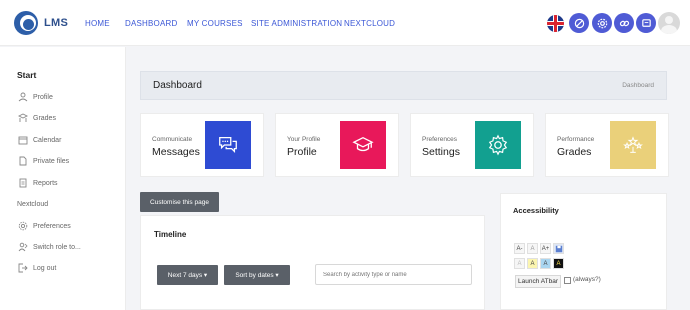 Image resolution: width=690 pixels, height=310 pixels. What do you see at coordinates (22, 97) in the screenshot?
I see `profile-icon` at bounding box center [22, 97].